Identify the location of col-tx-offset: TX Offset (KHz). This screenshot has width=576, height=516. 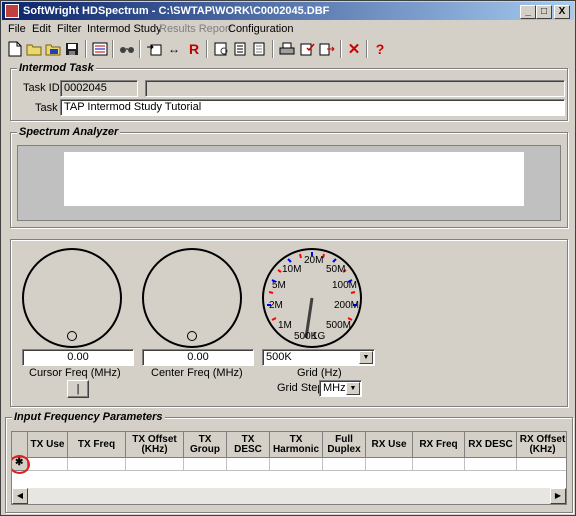
(155, 445).